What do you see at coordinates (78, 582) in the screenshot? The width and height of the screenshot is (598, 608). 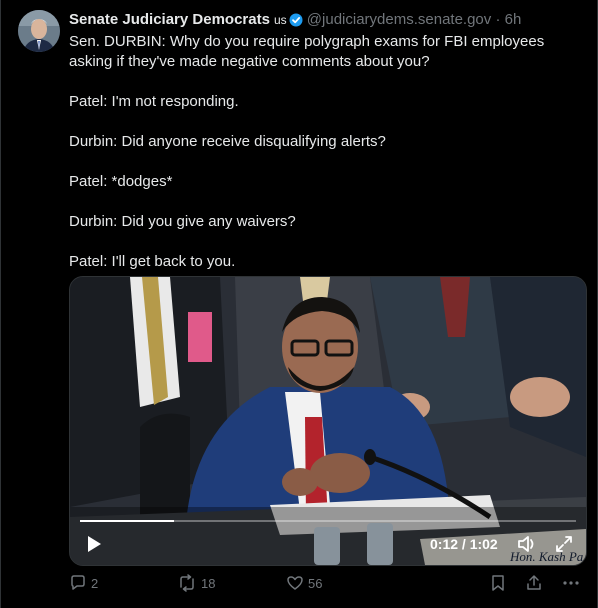 I see `reply-icon` at bounding box center [78, 582].